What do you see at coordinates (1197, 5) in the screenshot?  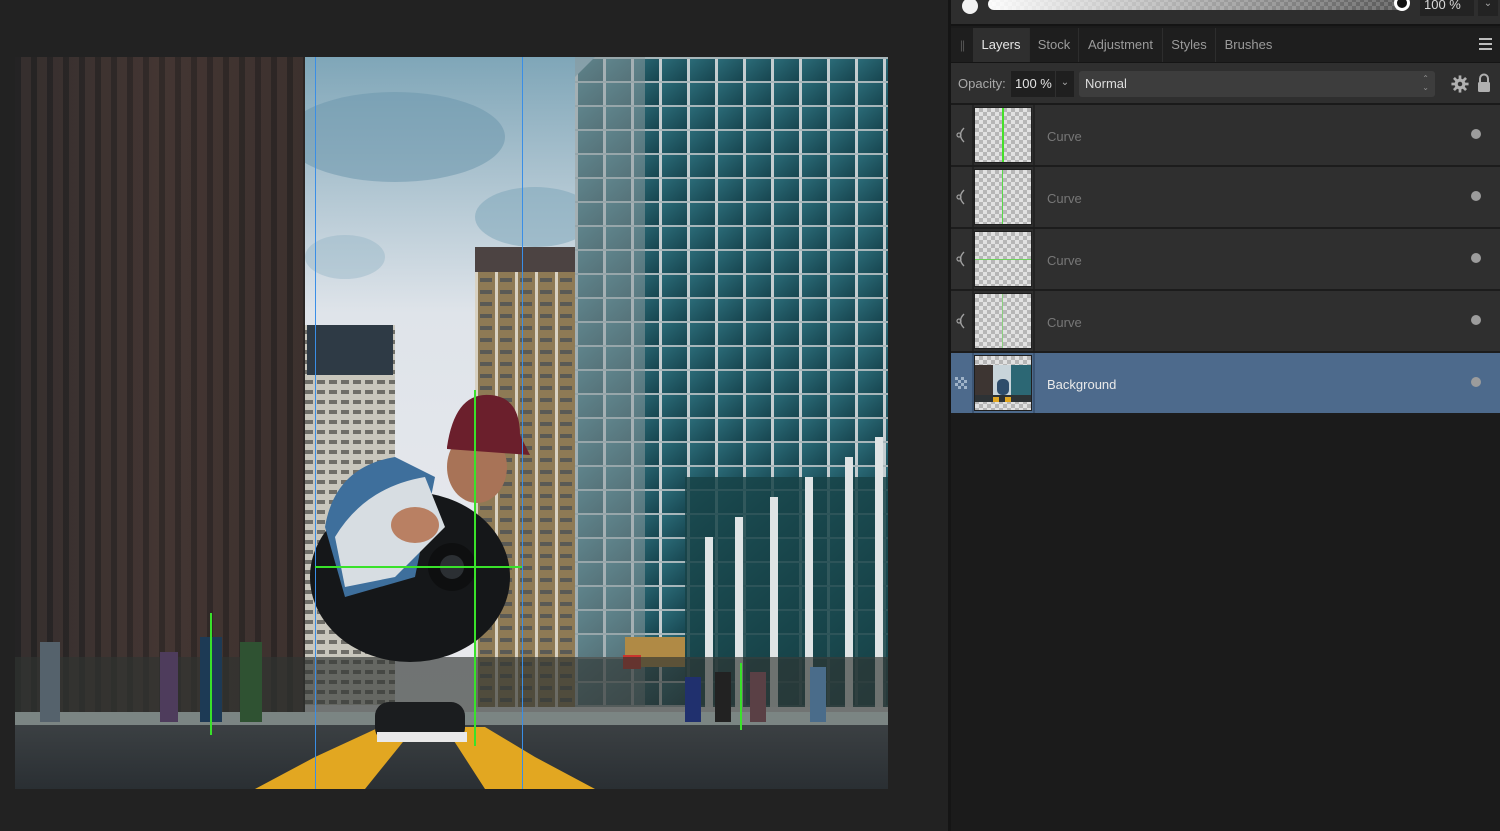 I see `opacity-slider-track` at bounding box center [1197, 5].